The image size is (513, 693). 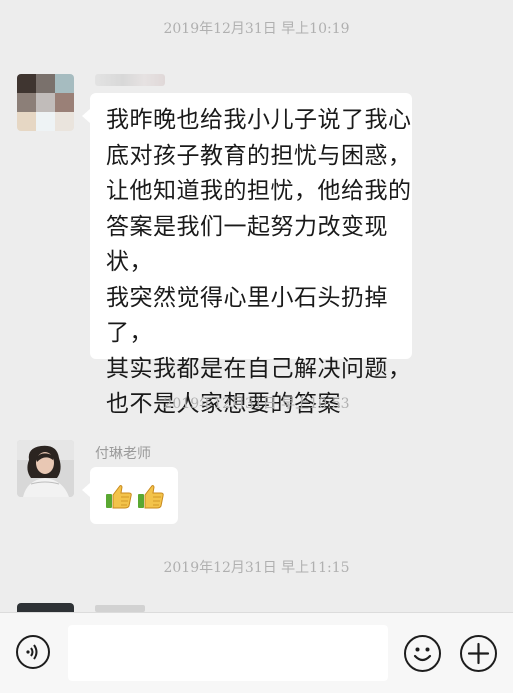 I want to click on voice-button, so click(x=33, y=652).